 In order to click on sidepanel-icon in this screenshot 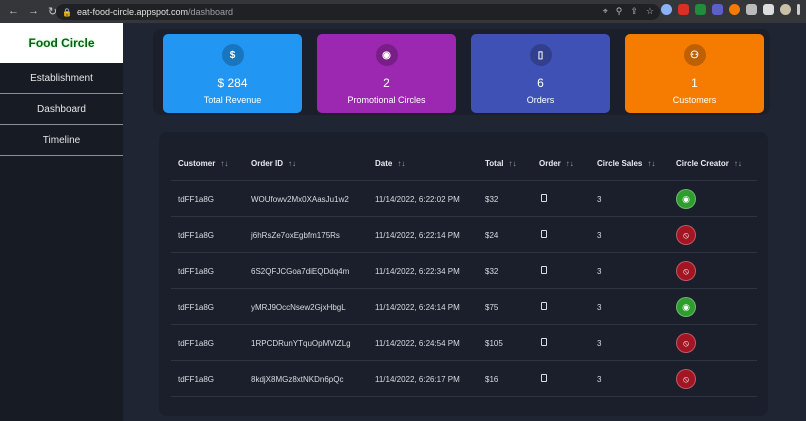, I will do `click(768, 9)`.